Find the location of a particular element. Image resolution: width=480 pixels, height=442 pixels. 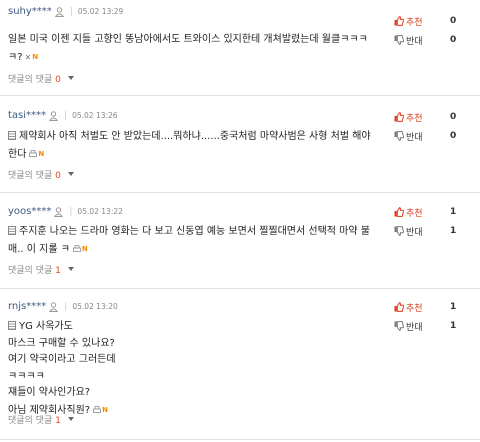

comment-line-wrap: 한다 N is located at coordinates (208, 155).